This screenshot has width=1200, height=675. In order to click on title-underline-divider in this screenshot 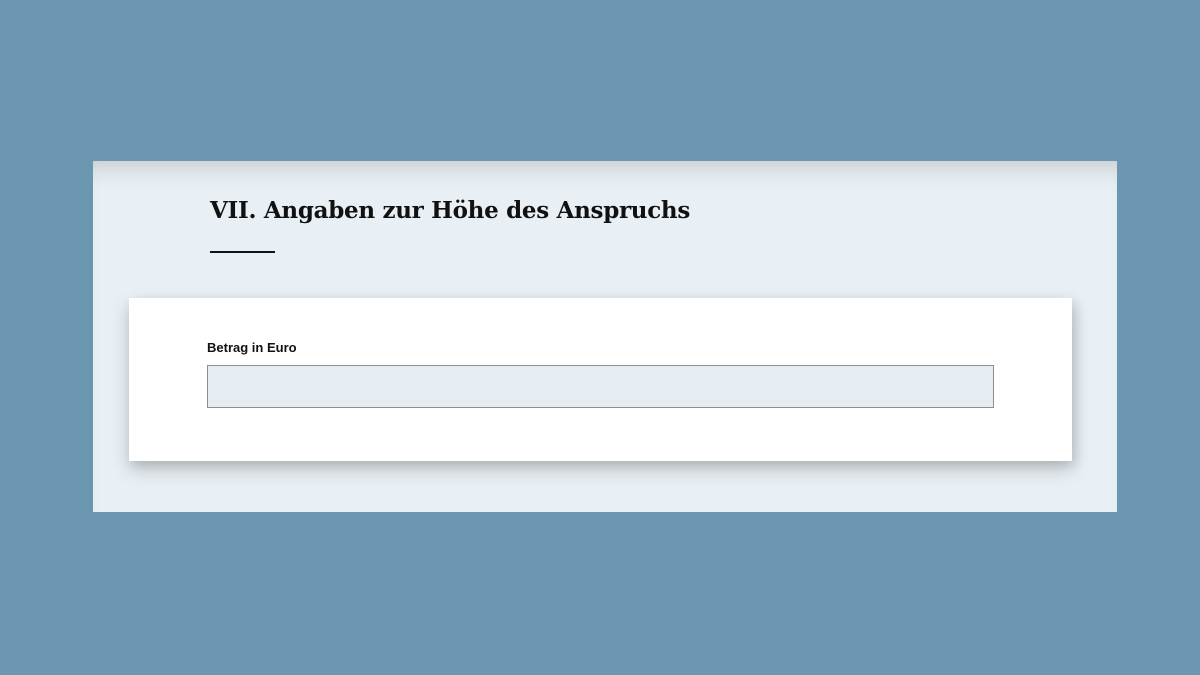, I will do `click(242, 252)`.